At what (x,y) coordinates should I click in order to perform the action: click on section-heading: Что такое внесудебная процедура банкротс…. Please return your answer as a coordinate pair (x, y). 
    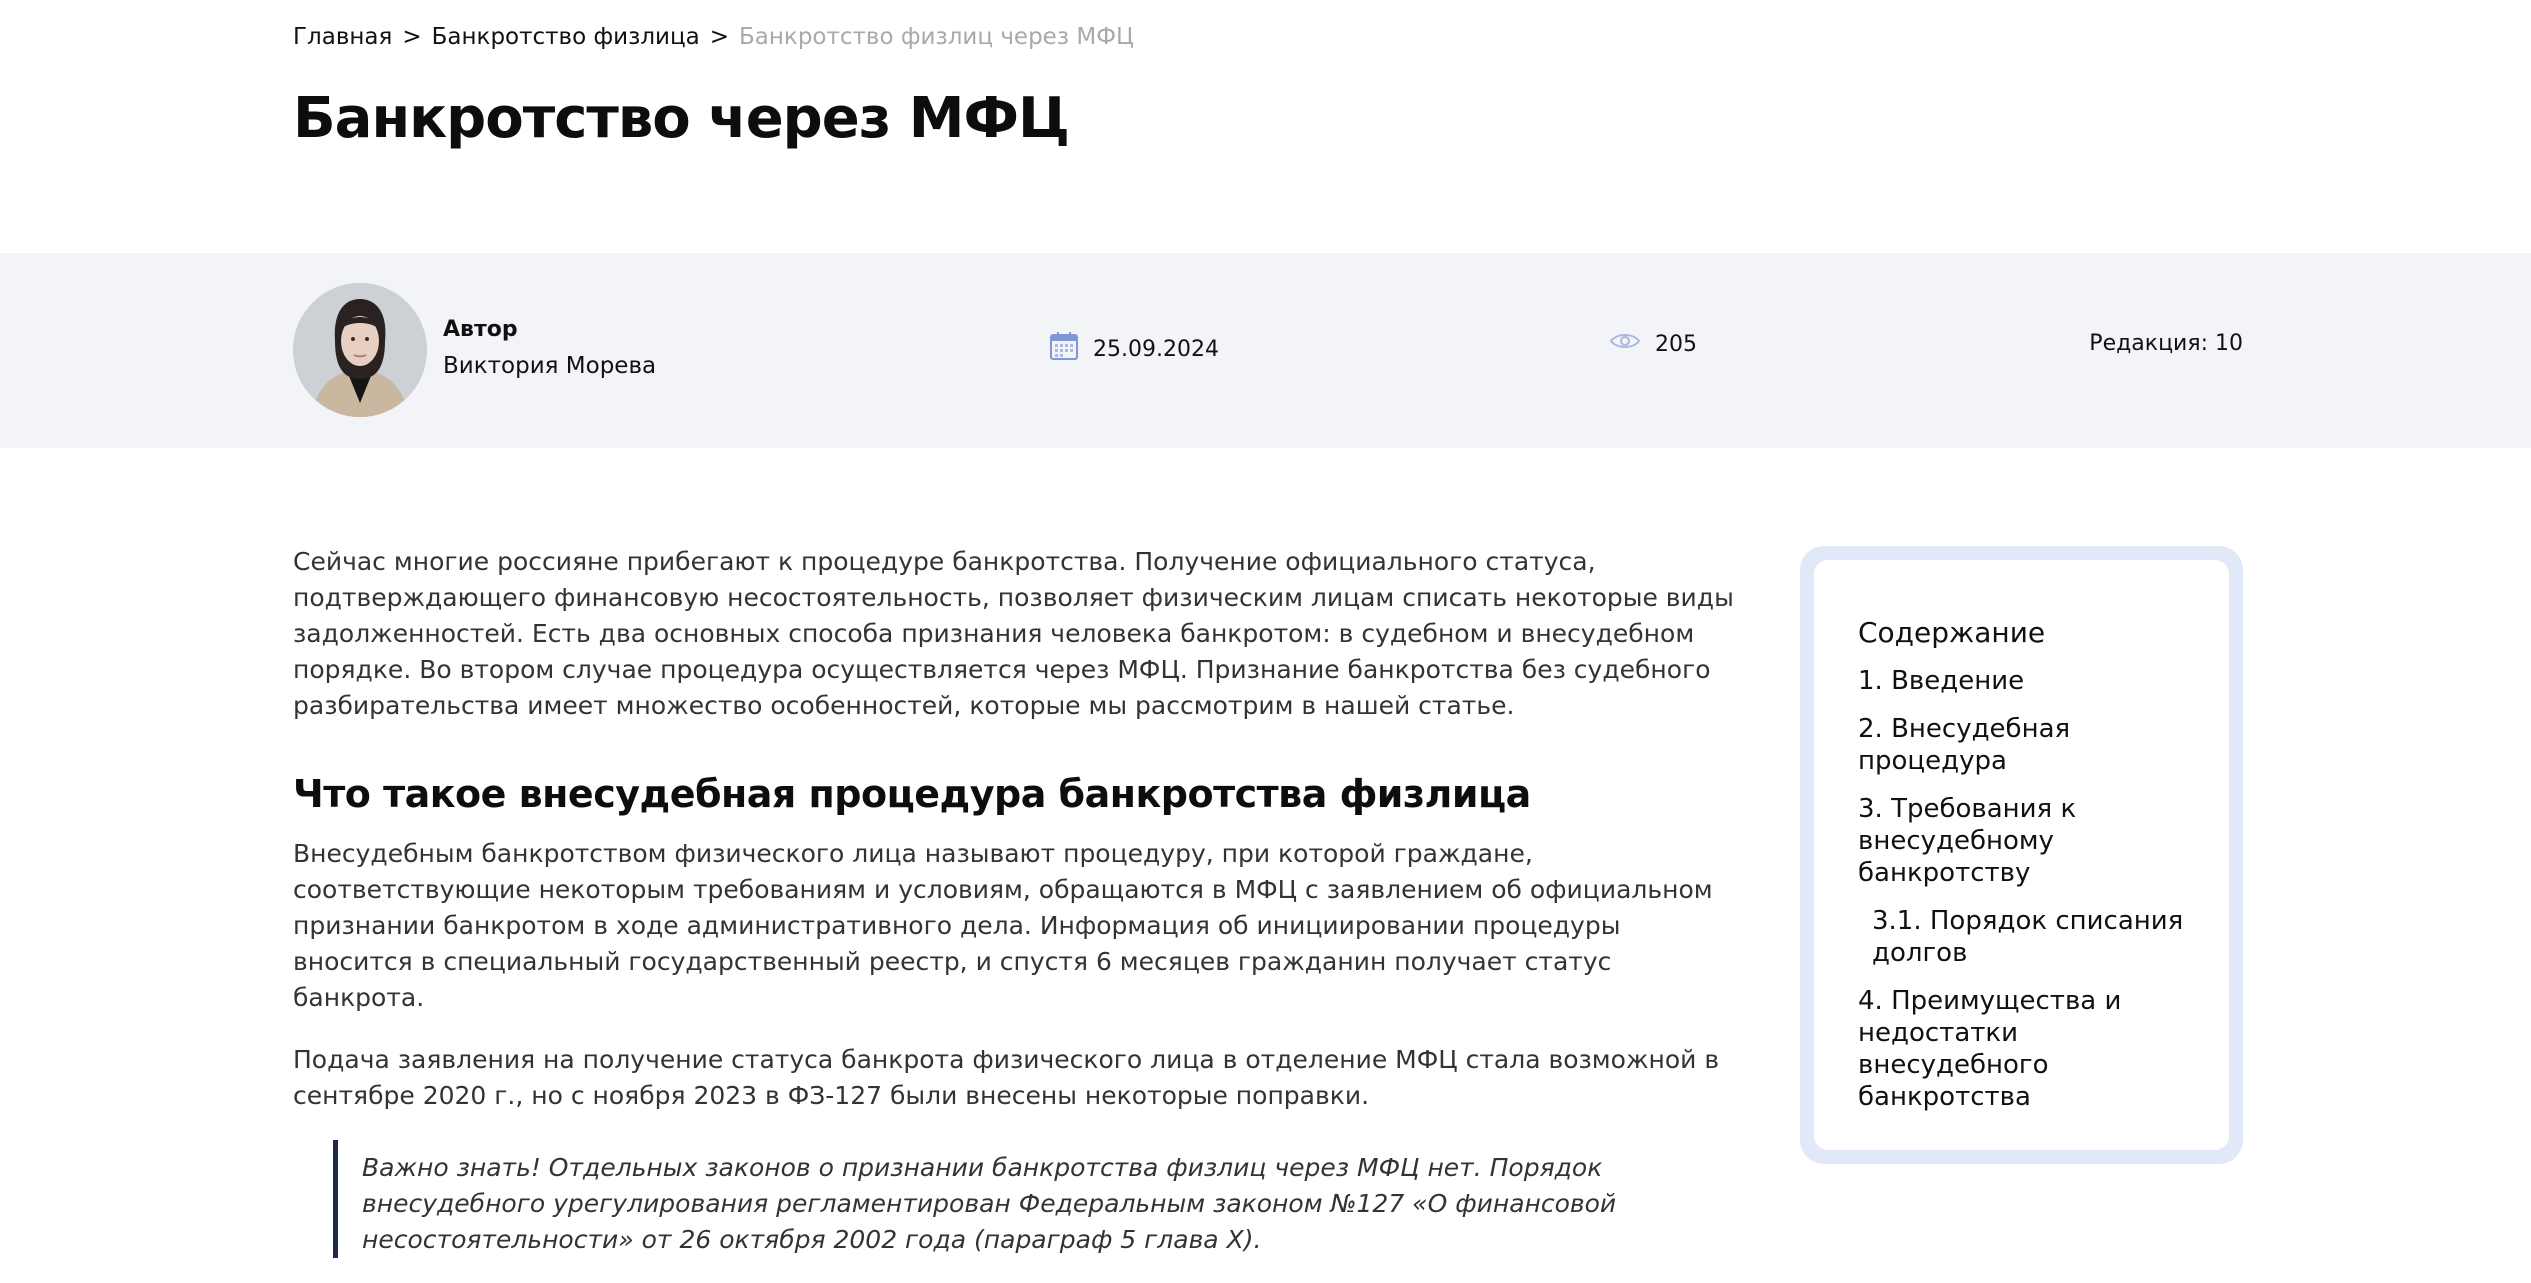
    Looking at the image, I should click on (912, 794).